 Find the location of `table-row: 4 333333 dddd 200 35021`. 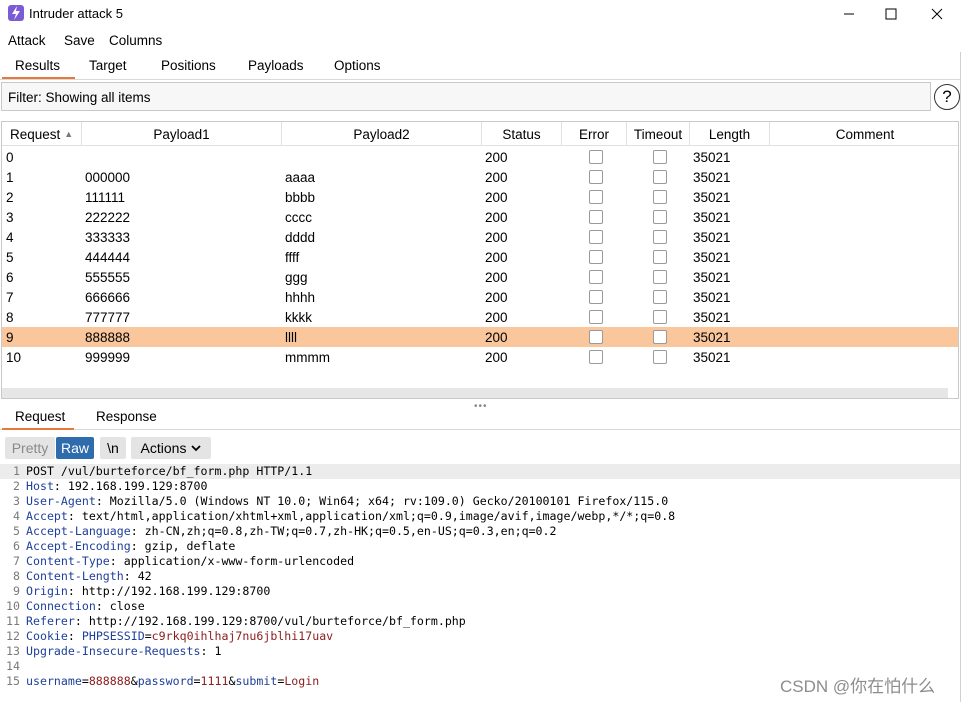

table-row: 4 333333 dddd 200 35021 is located at coordinates (480, 237).